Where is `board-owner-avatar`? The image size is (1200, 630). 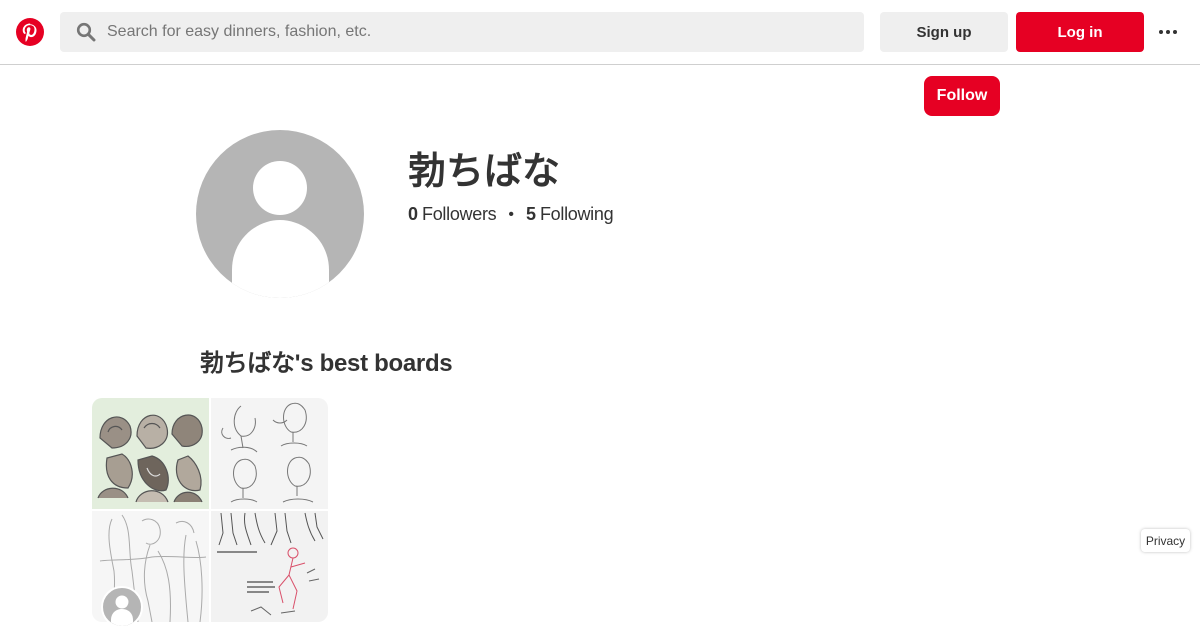 board-owner-avatar is located at coordinates (122, 607).